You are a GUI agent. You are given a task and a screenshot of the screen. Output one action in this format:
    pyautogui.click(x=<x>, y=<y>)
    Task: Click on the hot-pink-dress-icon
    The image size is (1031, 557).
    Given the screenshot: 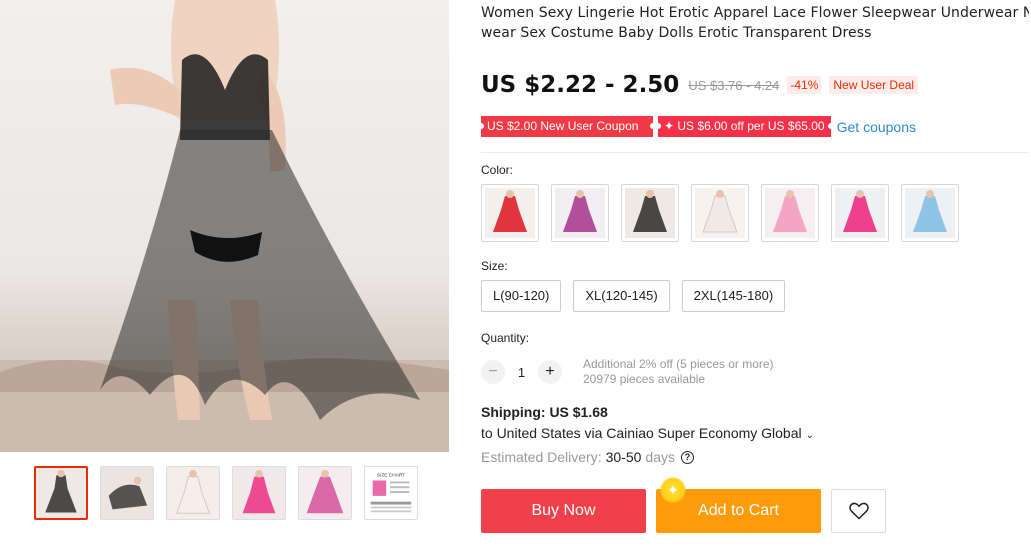 What is the action you would take?
    pyautogui.click(x=860, y=213)
    